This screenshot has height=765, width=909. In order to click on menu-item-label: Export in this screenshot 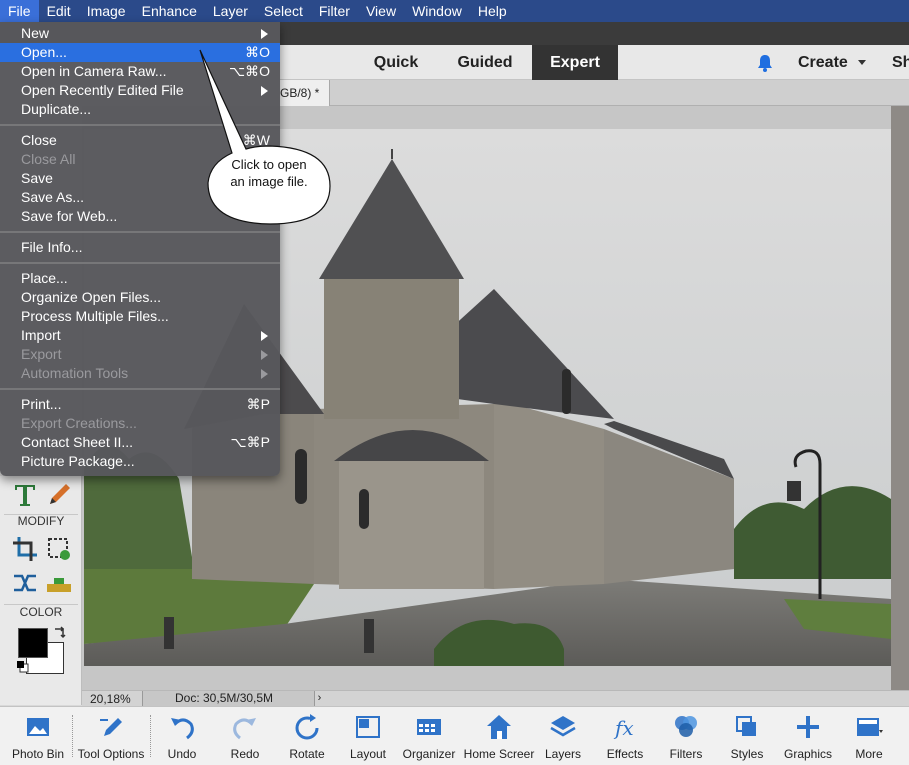, I will do `click(41, 354)`.